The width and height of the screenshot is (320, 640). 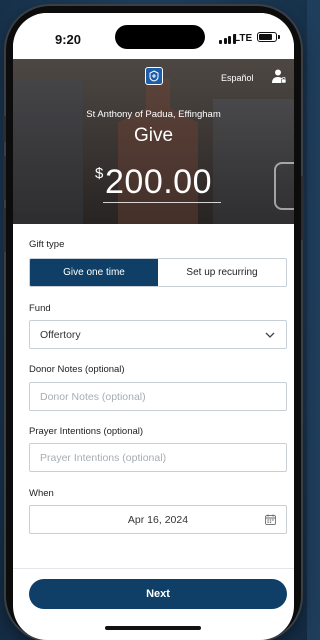 What do you see at coordinates (158, 334) in the screenshot?
I see `fund-select: Offertory` at bounding box center [158, 334].